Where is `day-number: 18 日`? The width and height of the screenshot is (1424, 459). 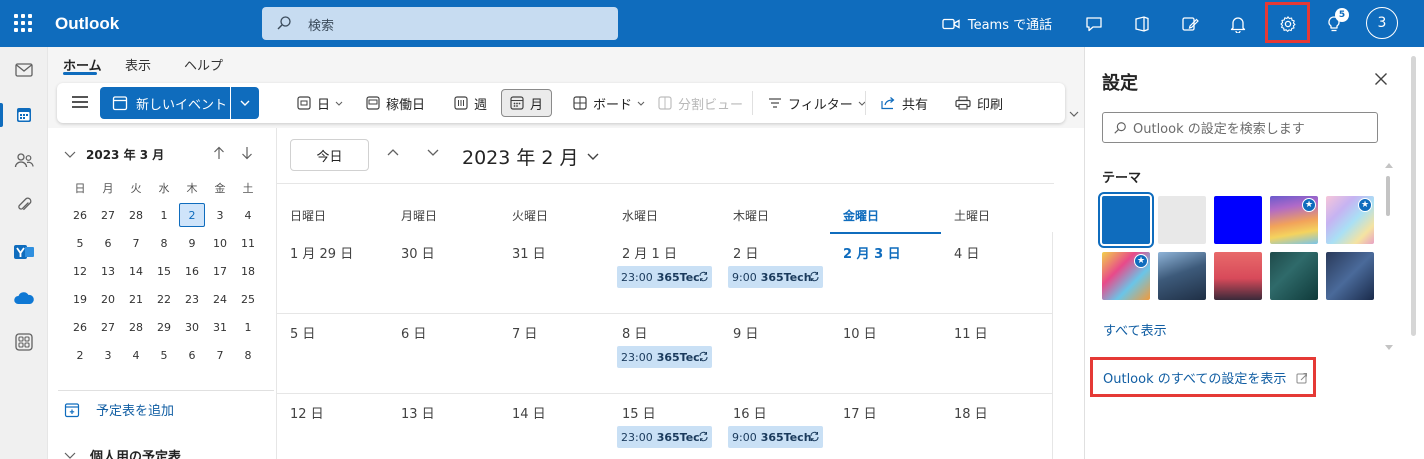 day-number: 18 日 is located at coordinates (971, 412).